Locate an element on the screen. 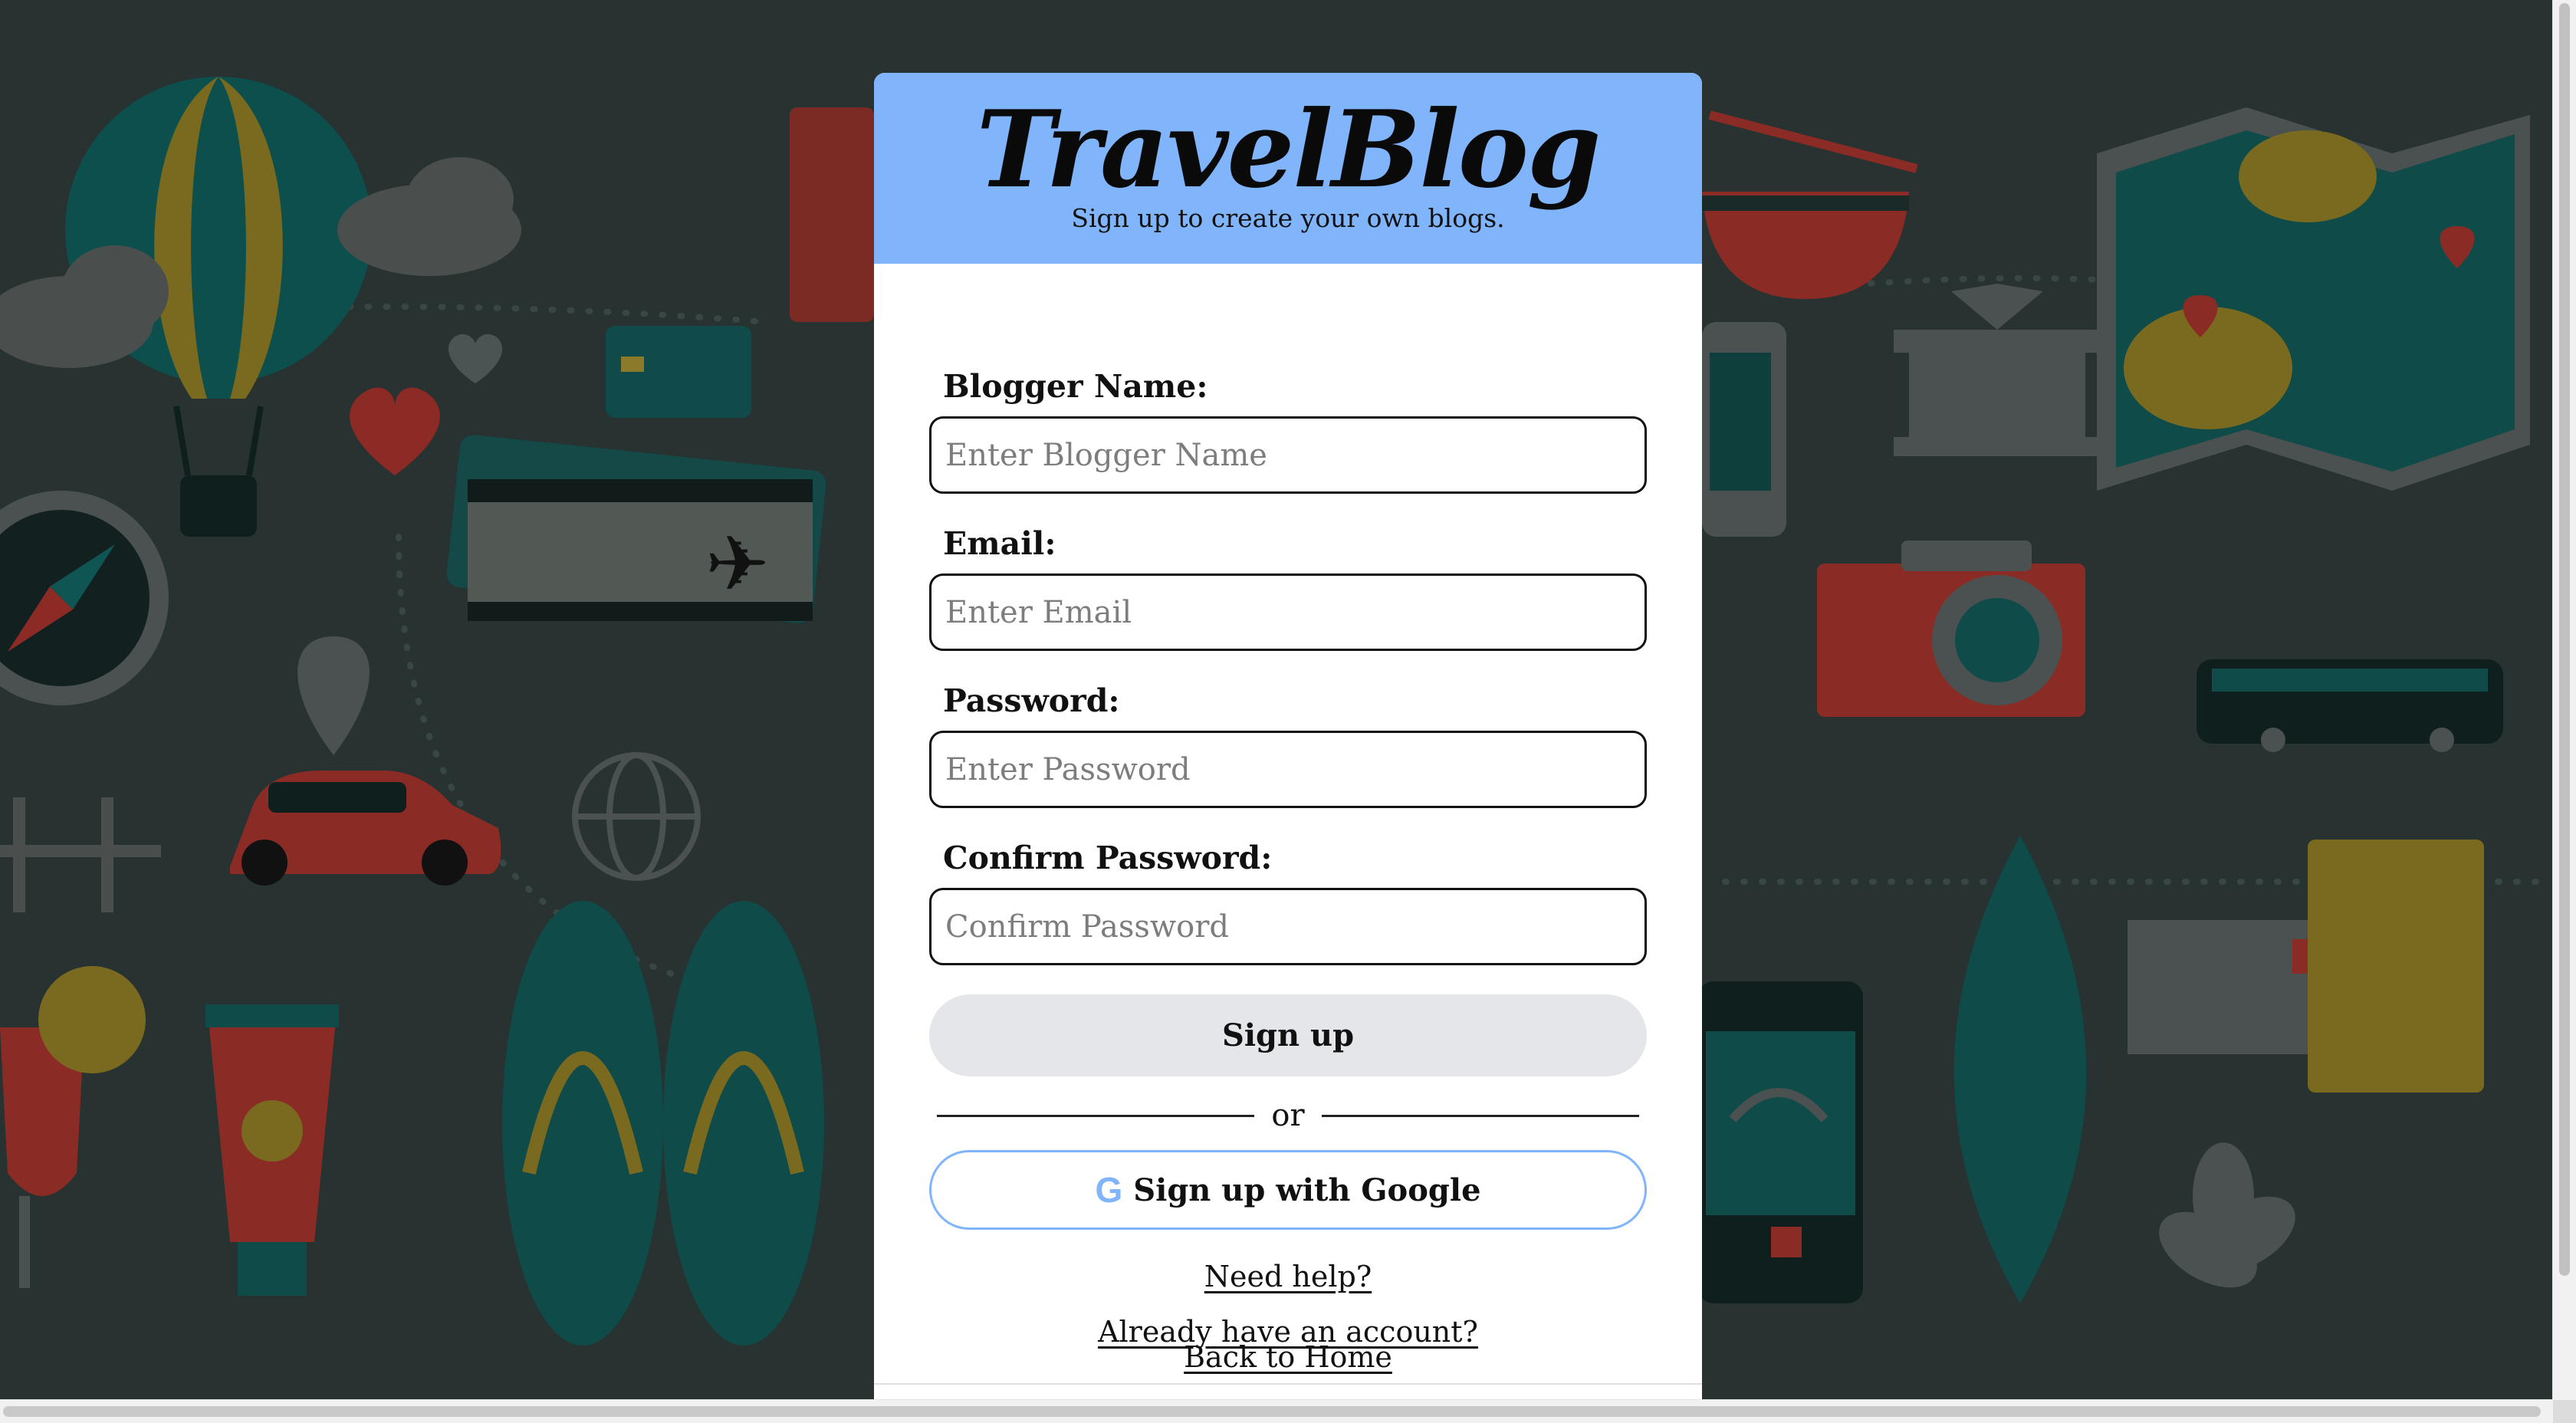 The height and width of the screenshot is (1423, 2576). brand-logo: TravelBlog is located at coordinates (1288, 138).